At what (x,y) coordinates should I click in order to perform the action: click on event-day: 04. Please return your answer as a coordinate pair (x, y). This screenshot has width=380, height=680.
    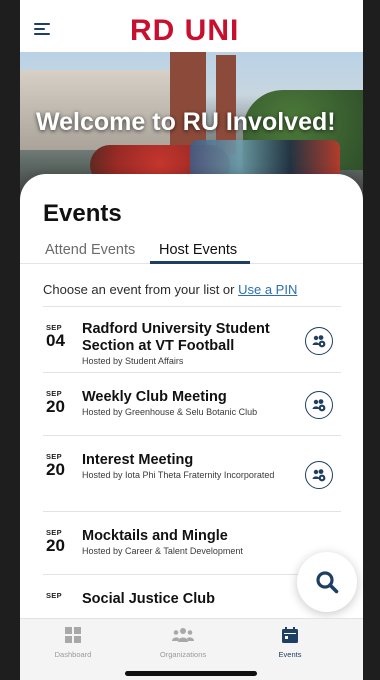
    Looking at the image, I should click on (55, 340).